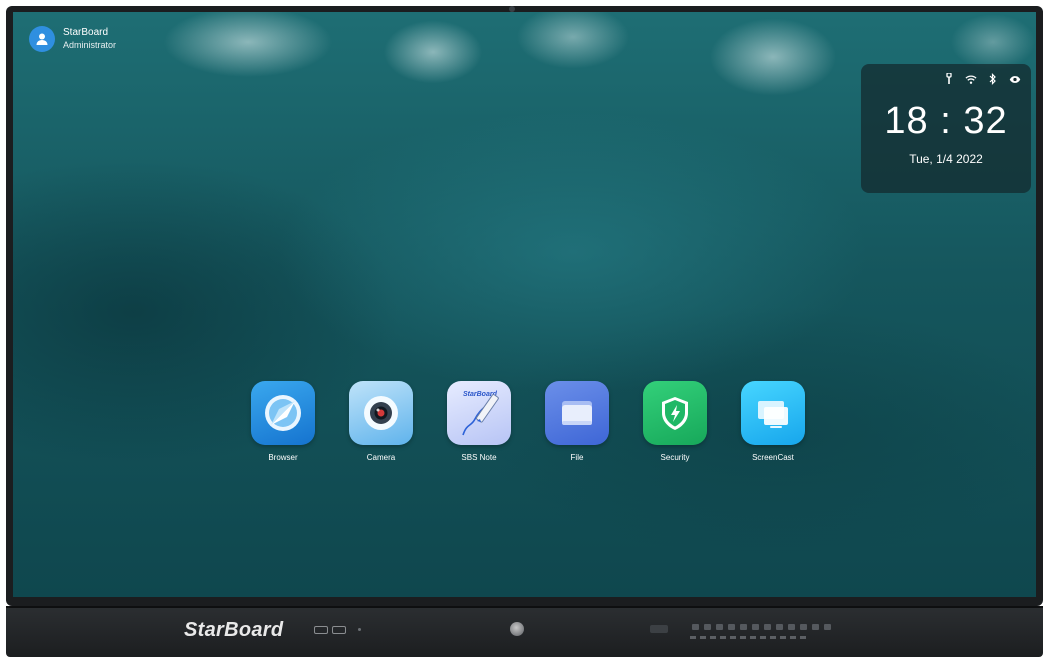  Describe the element at coordinates (86, 32) in the screenshot. I see `user-name: StarBoard` at that location.